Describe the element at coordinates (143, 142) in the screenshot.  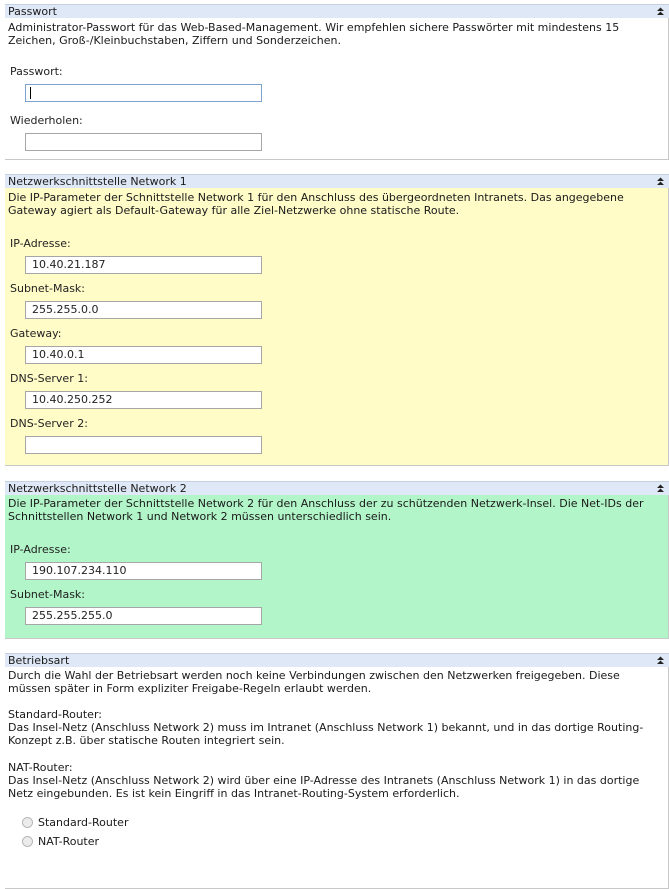
I see `repeat-password-input` at that location.